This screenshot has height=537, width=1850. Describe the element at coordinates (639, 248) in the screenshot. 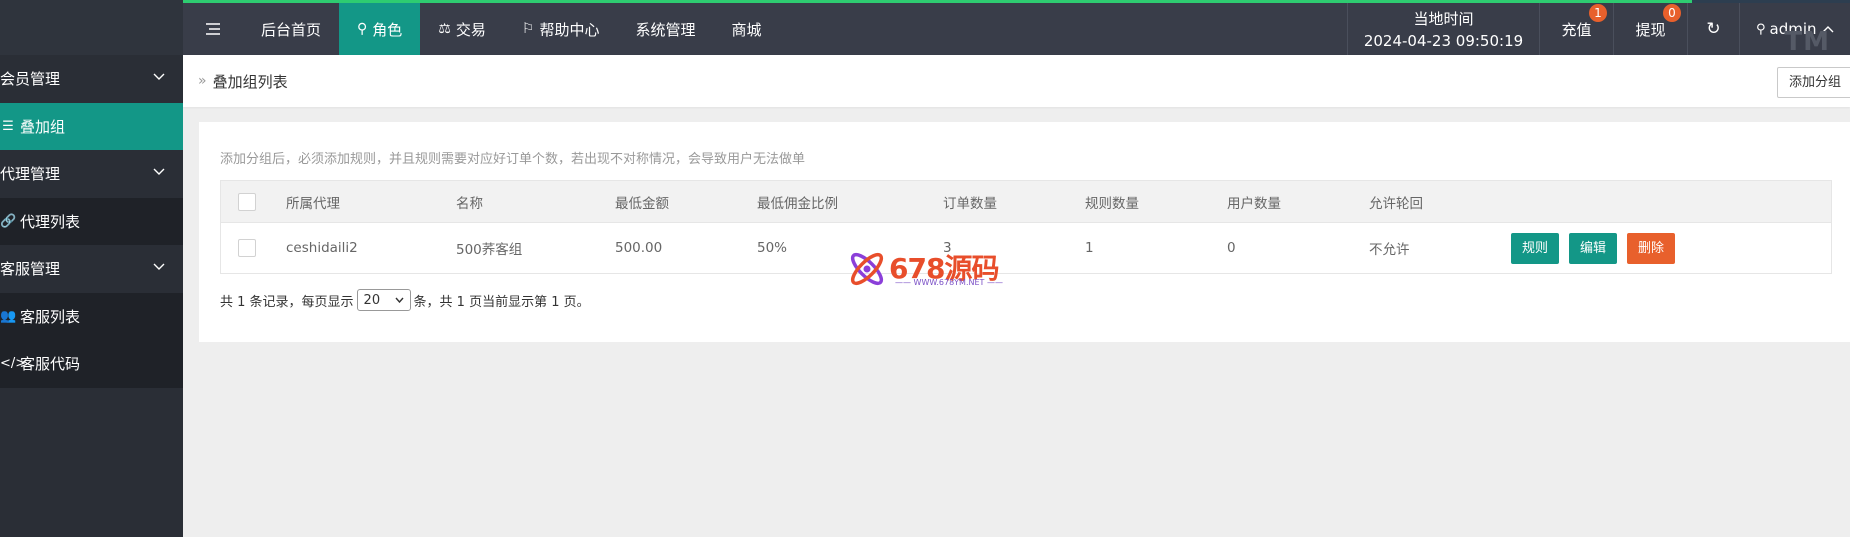

I see `cell-min-amount: 500.00` at that location.